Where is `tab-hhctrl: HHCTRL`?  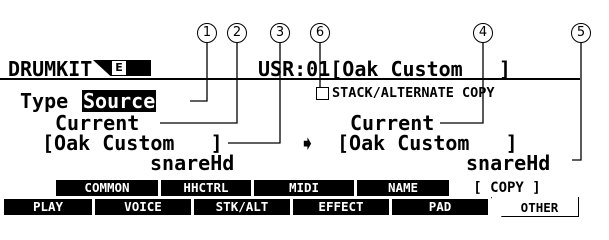 tab-hhctrl: HHCTRL is located at coordinates (206, 188).